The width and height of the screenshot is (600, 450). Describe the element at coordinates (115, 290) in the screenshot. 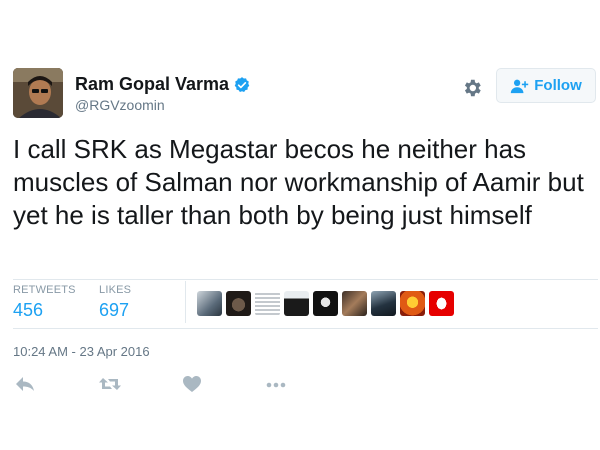

I see `likes-label: LIKES` at that location.